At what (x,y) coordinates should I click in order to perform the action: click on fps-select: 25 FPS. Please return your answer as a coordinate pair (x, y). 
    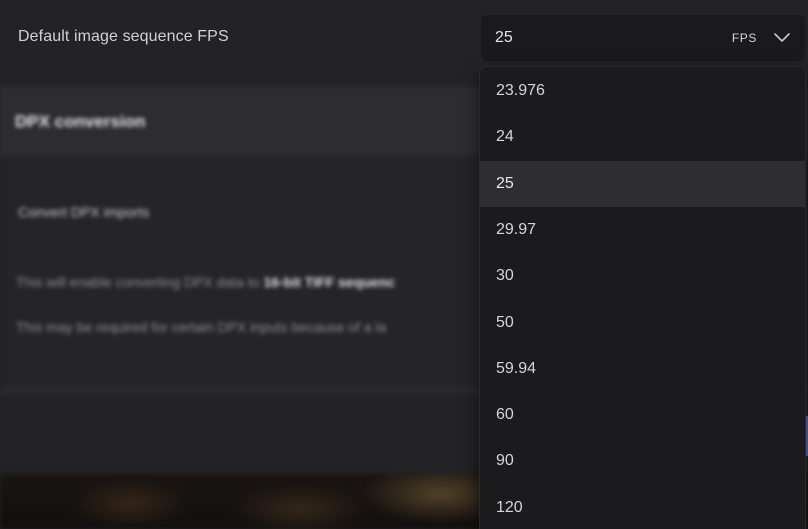
    Looking at the image, I should click on (643, 38).